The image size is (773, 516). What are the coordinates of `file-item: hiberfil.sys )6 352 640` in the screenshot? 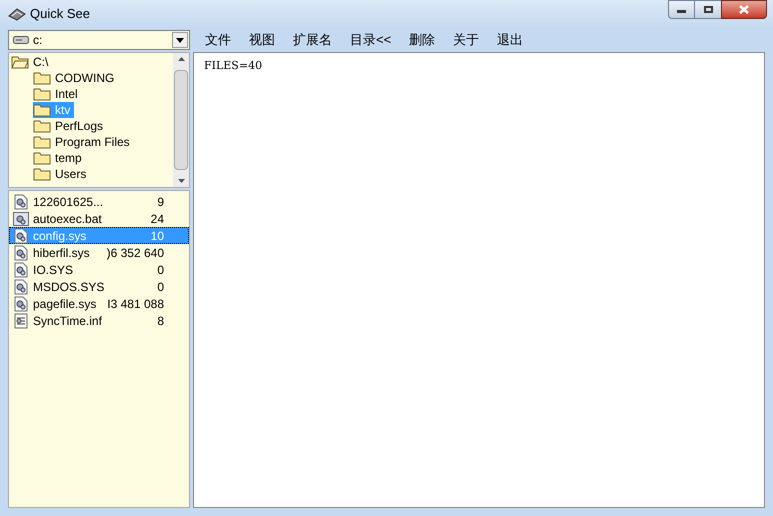 It's located at (99, 252).